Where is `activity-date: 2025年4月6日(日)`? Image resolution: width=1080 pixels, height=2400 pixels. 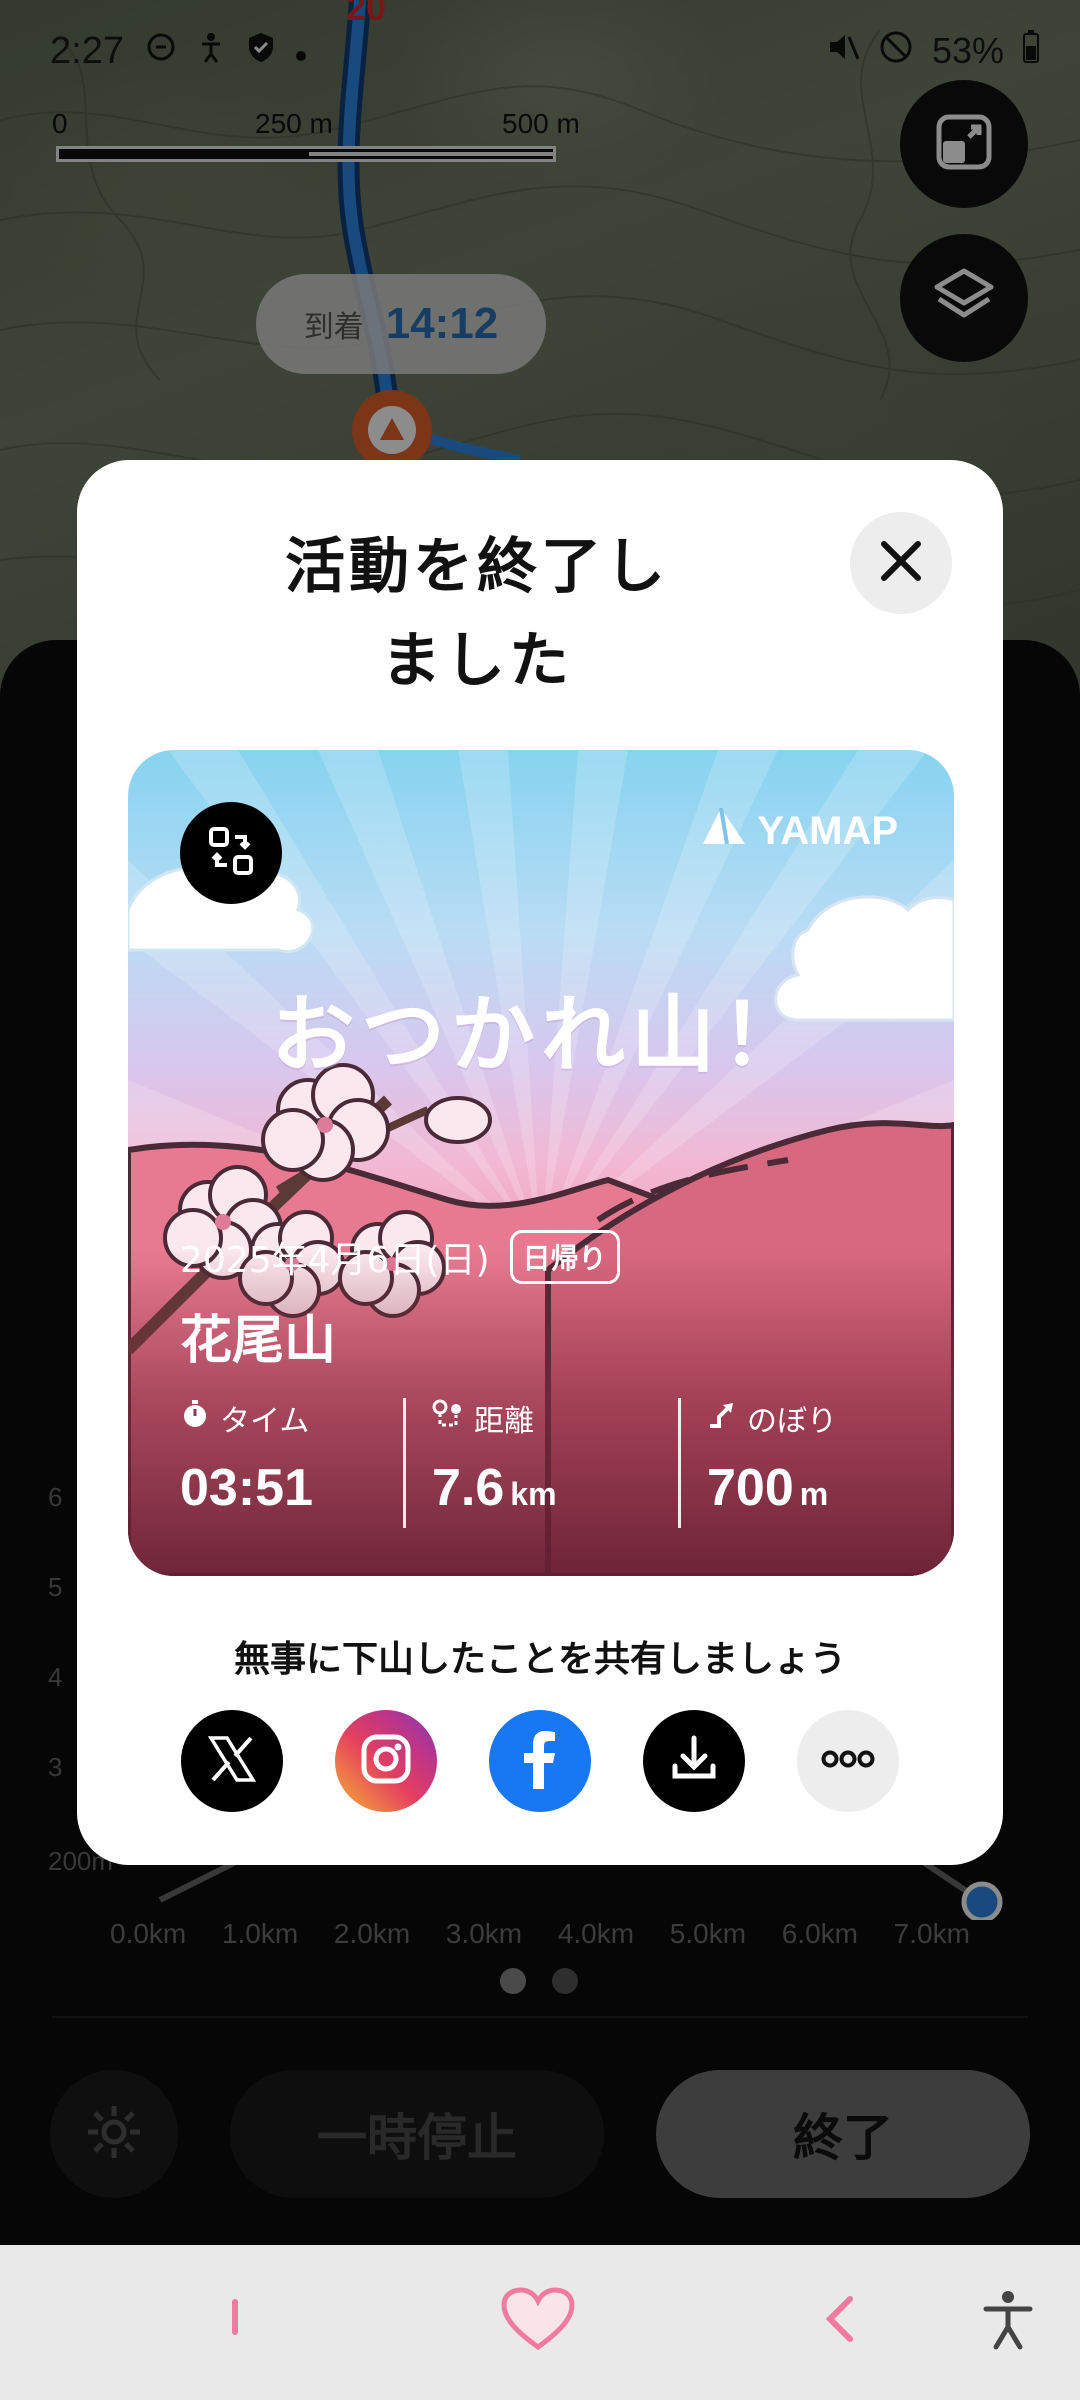
activity-date: 2025年4月6日(日) is located at coordinates (335, 1260).